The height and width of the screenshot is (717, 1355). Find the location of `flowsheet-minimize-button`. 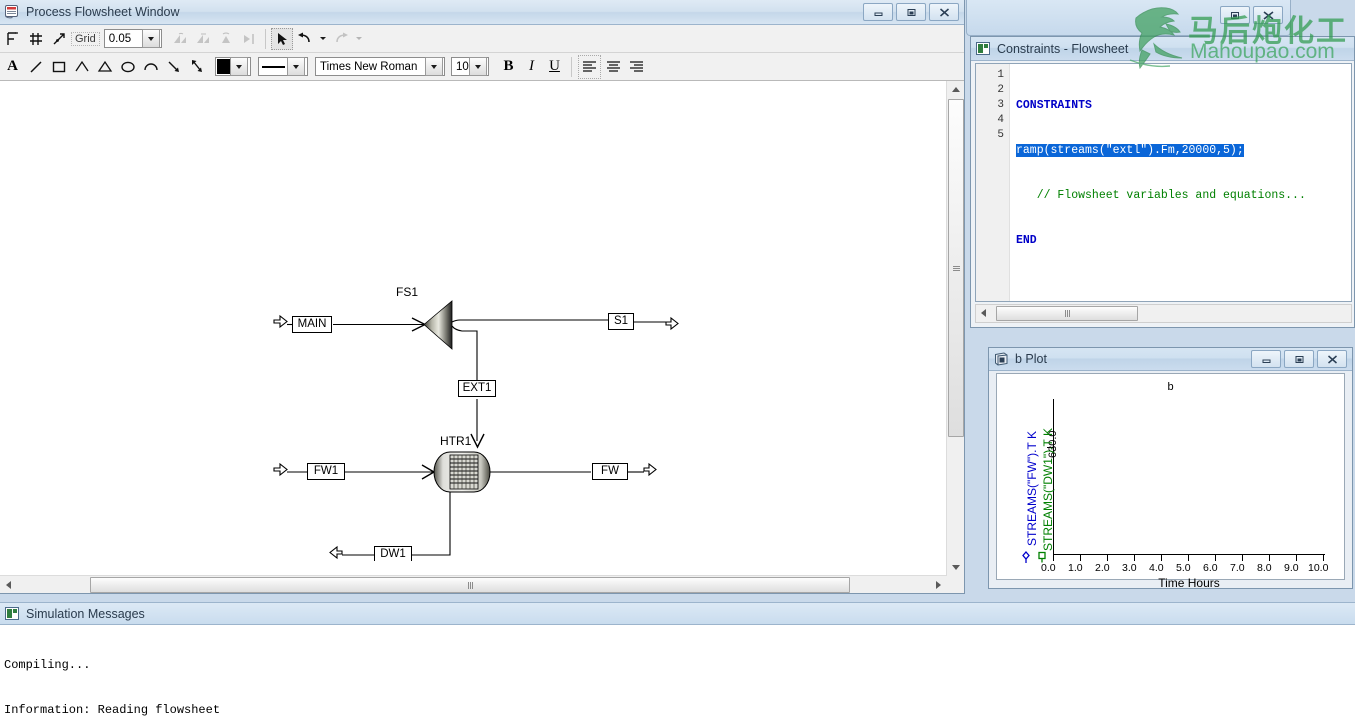

flowsheet-minimize-button is located at coordinates (878, 12).